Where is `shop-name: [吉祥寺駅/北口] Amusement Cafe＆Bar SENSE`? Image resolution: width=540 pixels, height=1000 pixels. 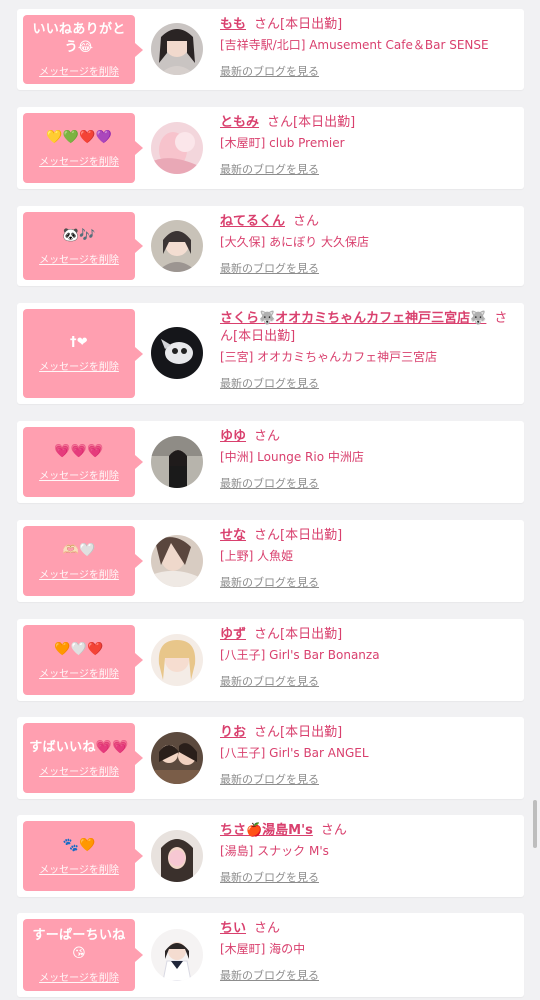
shop-name: [吉祥寺駅/北口] Amusement Cafe＆Bar SENSE is located at coordinates (354, 45).